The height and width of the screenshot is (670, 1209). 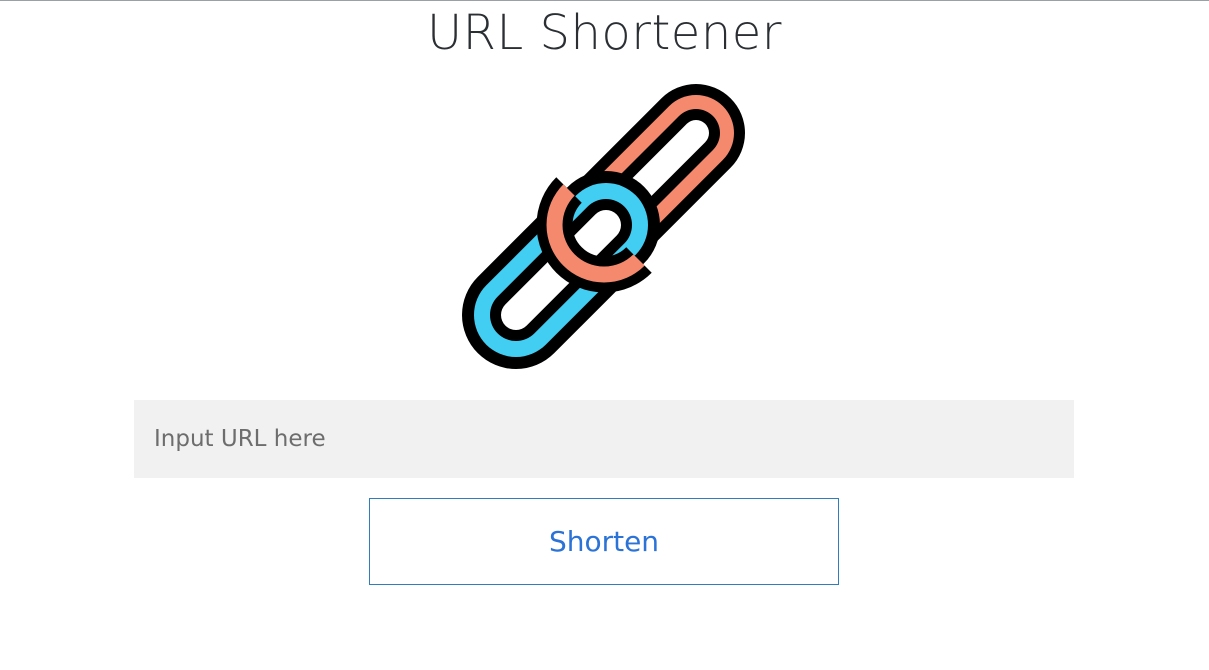 I want to click on shorten-button: Shorten, so click(x=604, y=541).